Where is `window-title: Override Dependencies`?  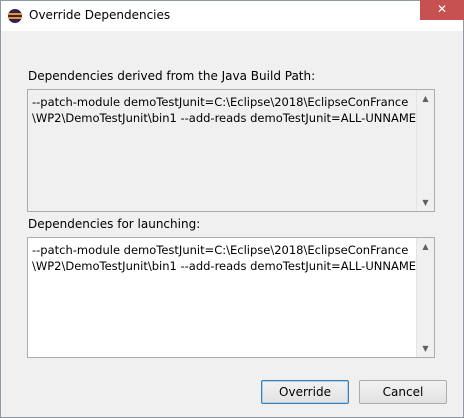
window-title: Override Dependencies is located at coordinates (100, 15).